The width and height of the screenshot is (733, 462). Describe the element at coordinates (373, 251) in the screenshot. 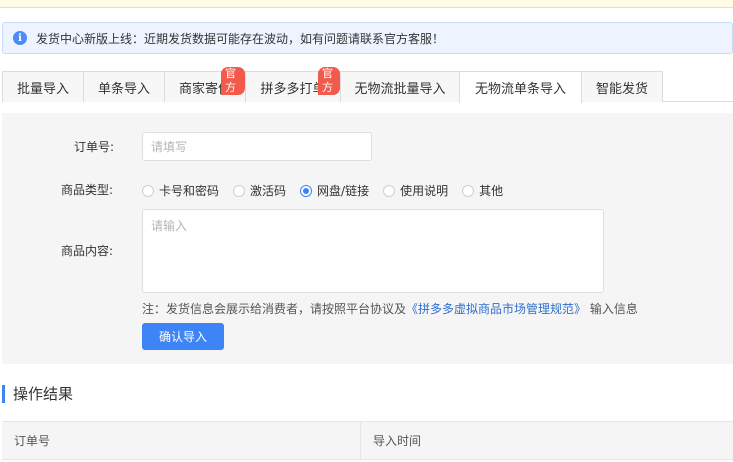

I see `product-content-textarea` at that location.